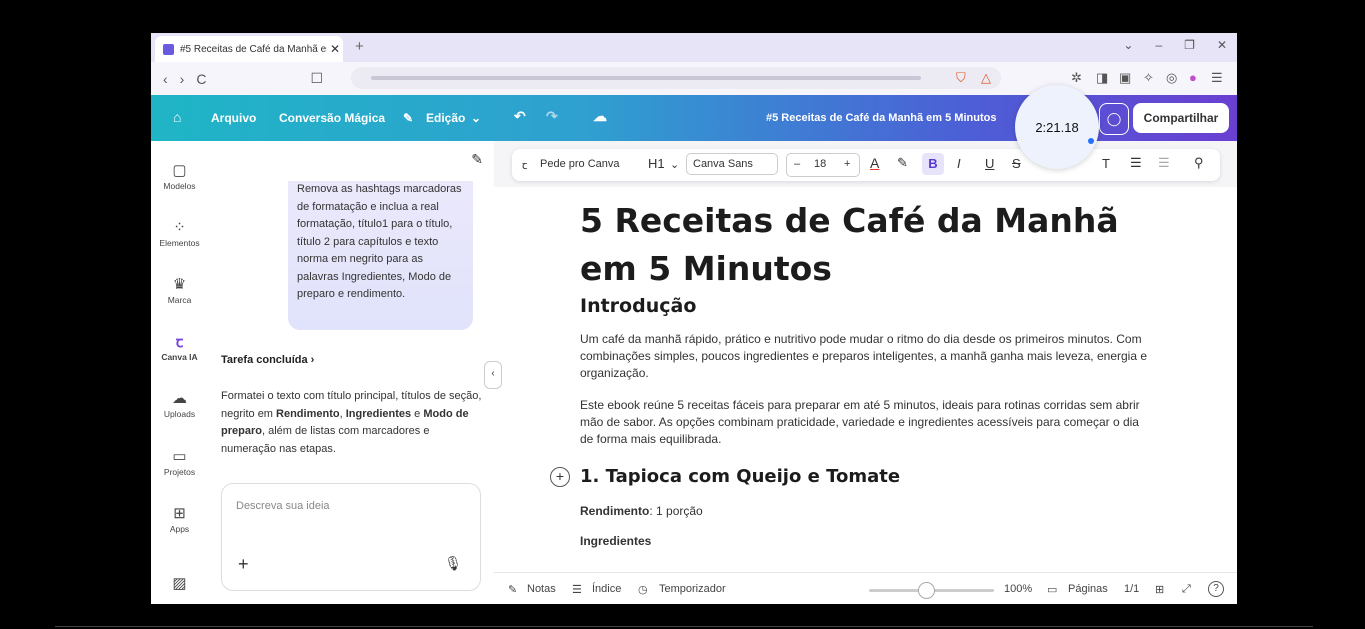 The width and height of the screenshot is (1365, 629). Describe the element at coordinates (1102, 78) in the screenshot. I see `sidebar-icon: ◨` at that location.